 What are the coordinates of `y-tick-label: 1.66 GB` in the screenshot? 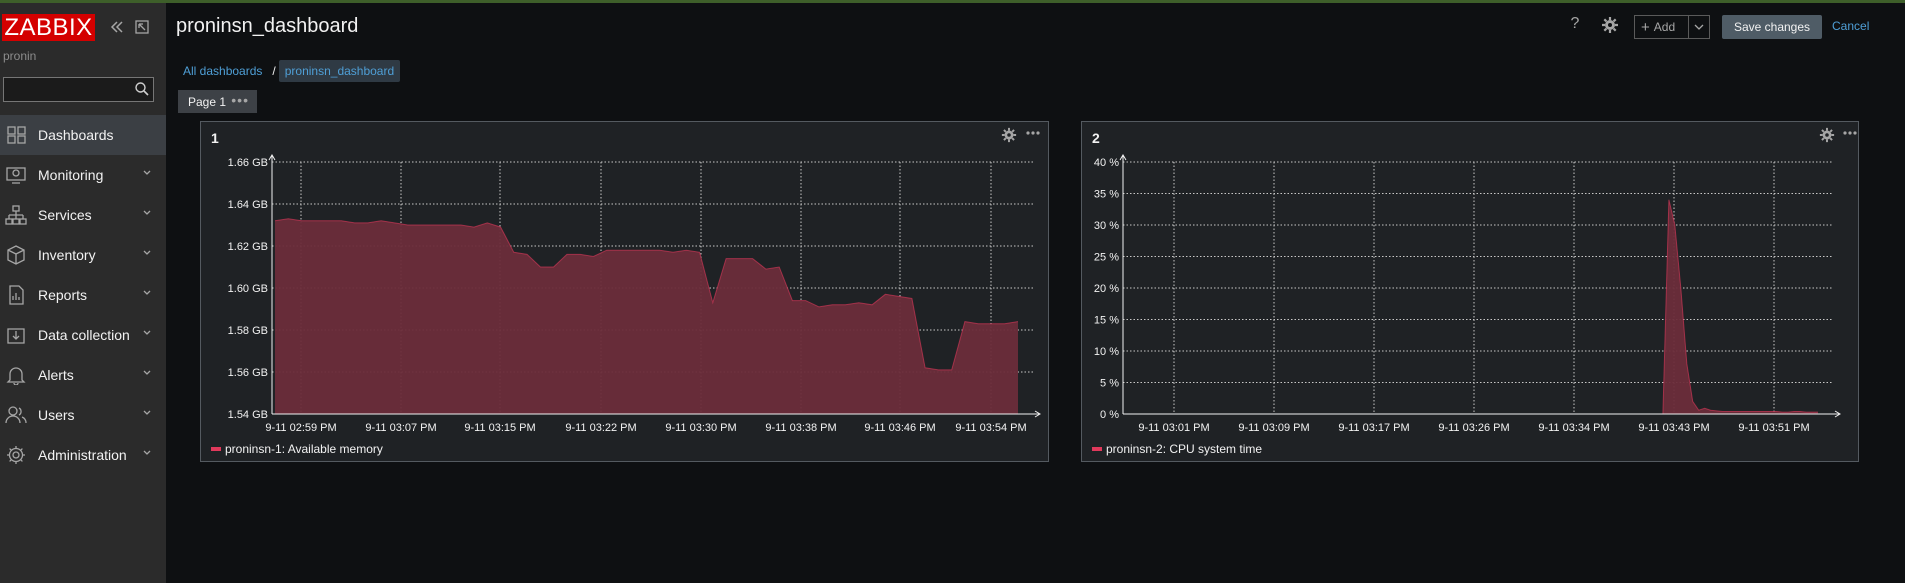 It's located at (248, 163).